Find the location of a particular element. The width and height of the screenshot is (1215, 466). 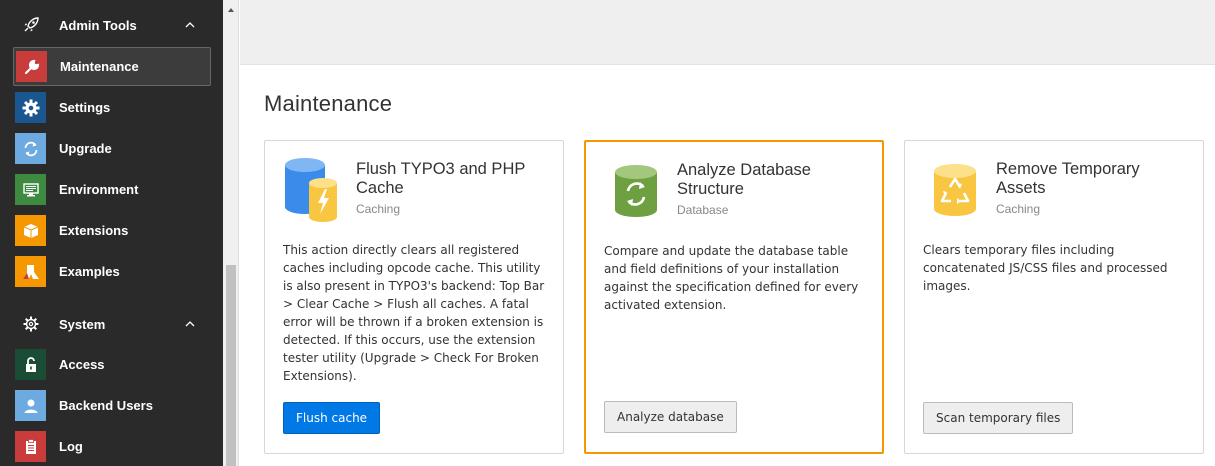

sidebar-item-label: Upgrade is located at coordinates (85, 148).